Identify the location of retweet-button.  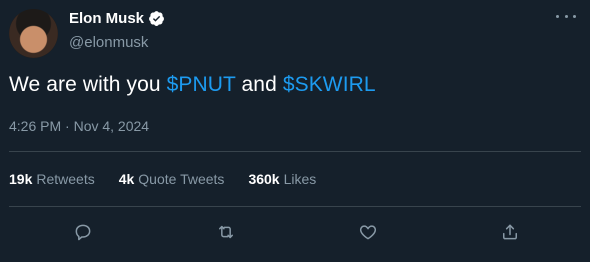
(226, 232).